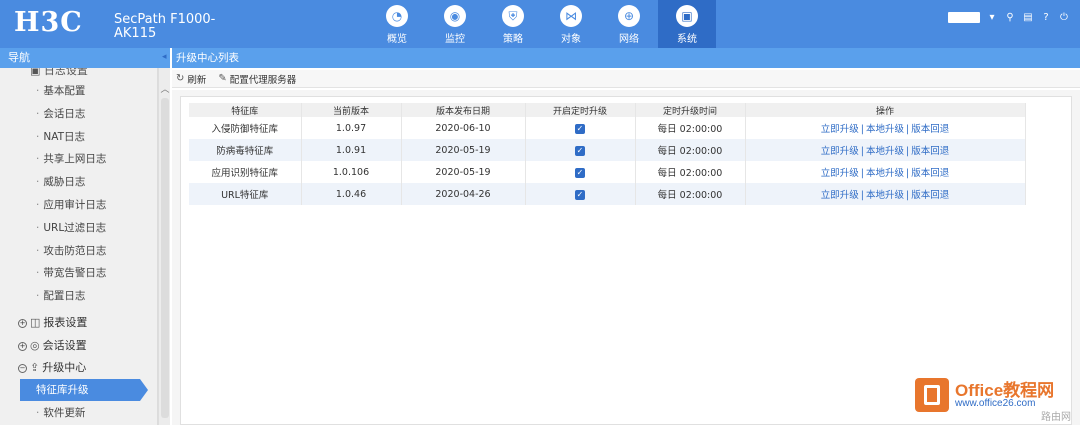 The height and width of the screenshot is (425, 1080). Describe the element at coordinates (257, 79) in the screenshot. I see `proxy-config-button: ✎ 配置代理服务器` at that location.